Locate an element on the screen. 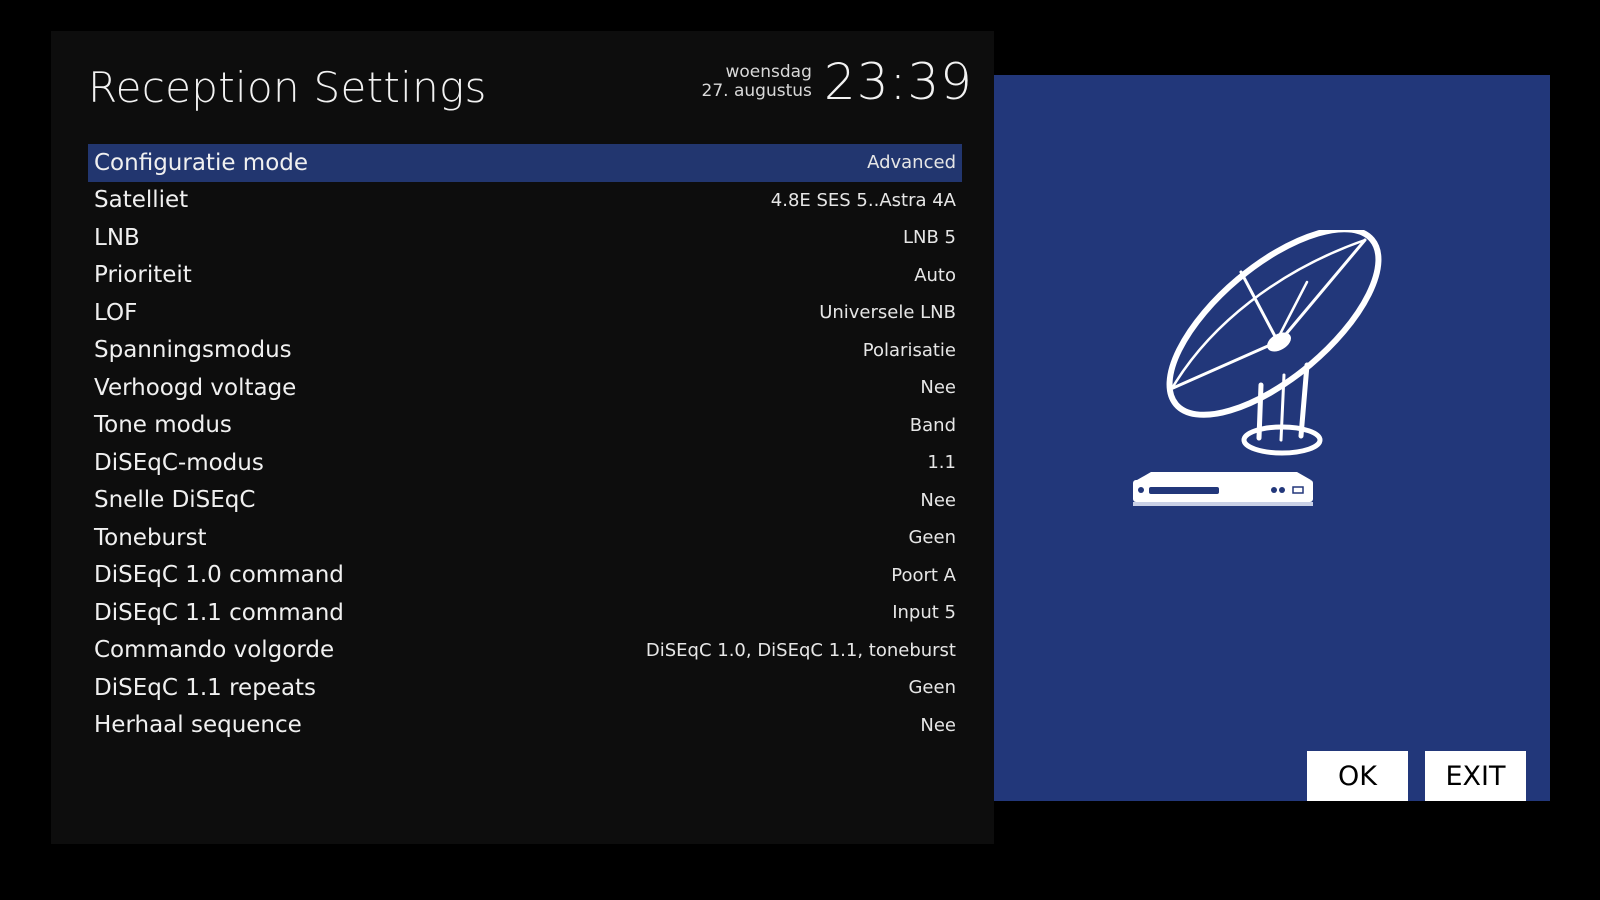  setting-row-lof: LOF Universele LNB is located at coordinates (525, 313).